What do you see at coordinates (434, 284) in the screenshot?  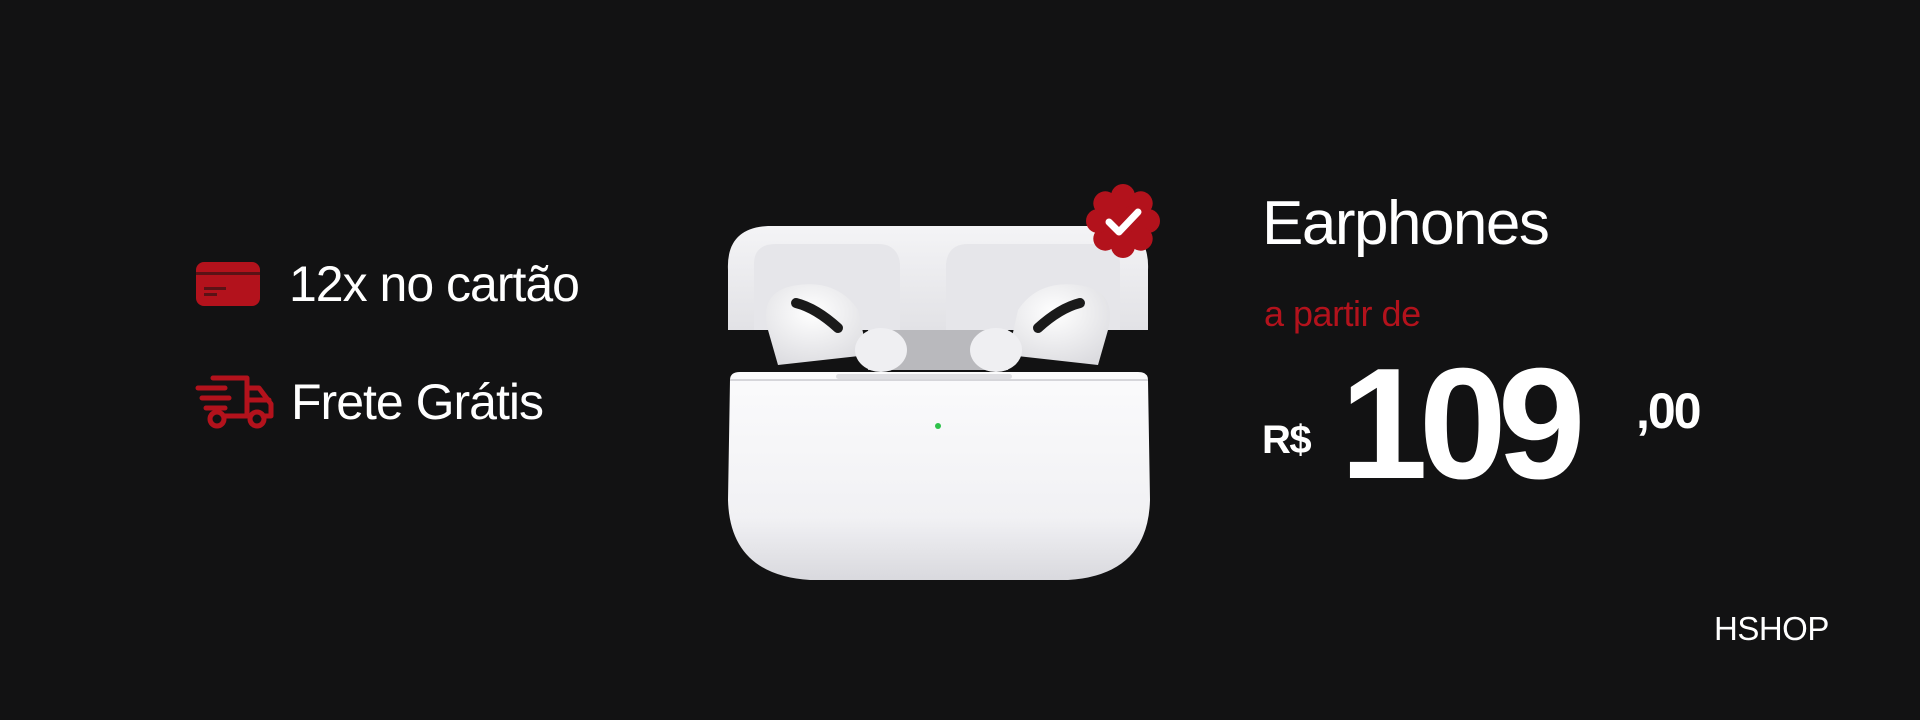 I see `feature-label: 12x no cartão` at bounding box center [434, 284].